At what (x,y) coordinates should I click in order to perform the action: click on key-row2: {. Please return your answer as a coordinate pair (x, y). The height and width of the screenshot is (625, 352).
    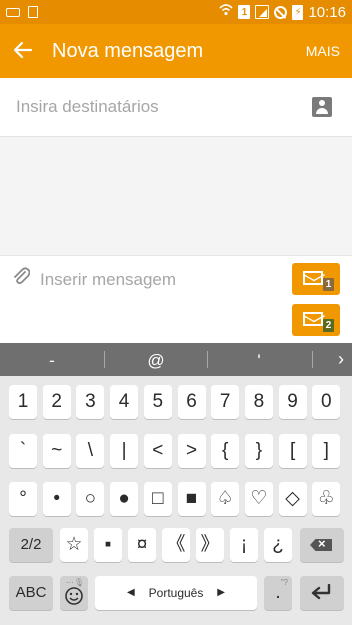
    Looking at the image, I should click on (225, 451).